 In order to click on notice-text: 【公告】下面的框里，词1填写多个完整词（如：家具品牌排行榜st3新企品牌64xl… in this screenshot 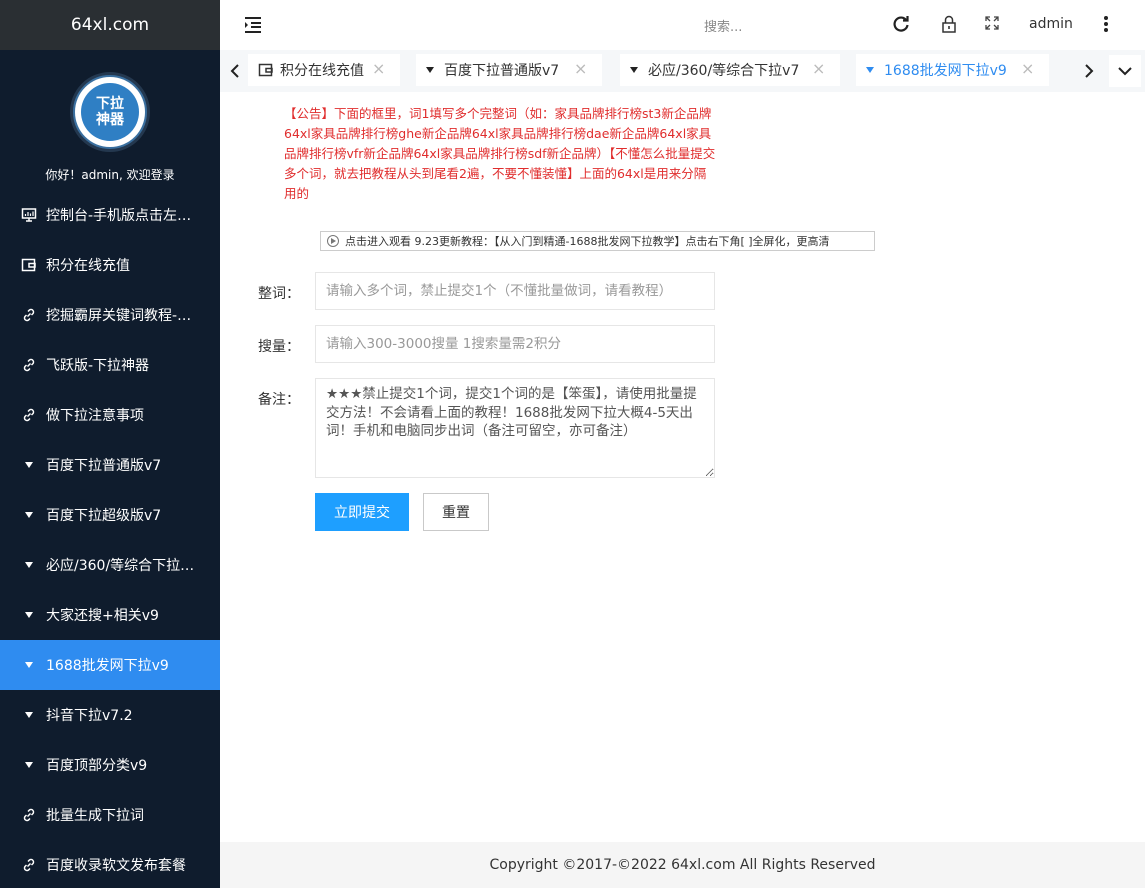, I will do `click(500, 153)`.